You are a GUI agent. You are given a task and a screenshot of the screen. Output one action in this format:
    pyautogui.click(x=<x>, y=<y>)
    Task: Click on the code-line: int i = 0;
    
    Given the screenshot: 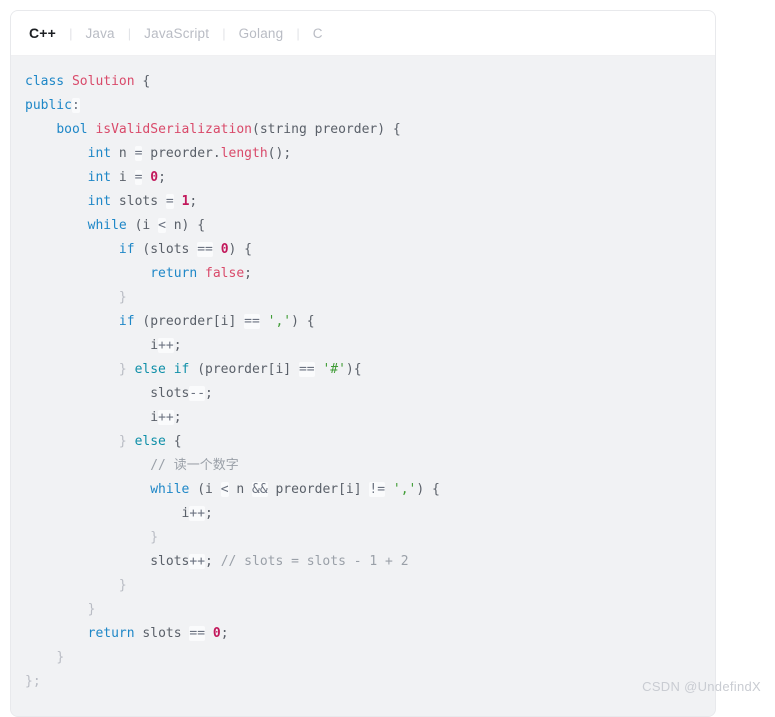 What is the action you would take?
    pyautogui.click(x=363, y=178)
    